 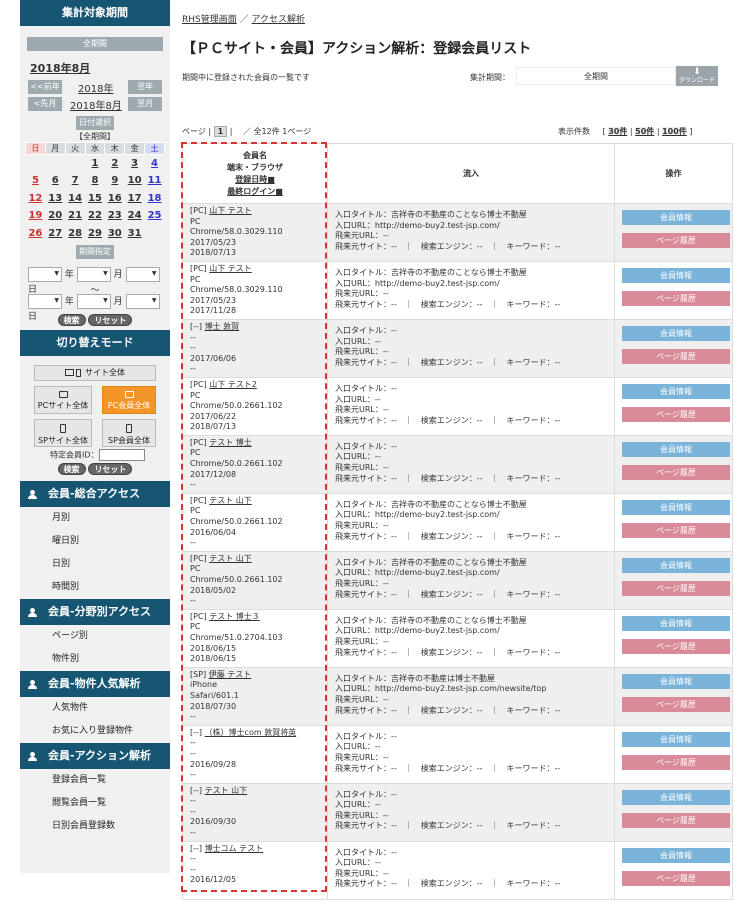 I want to click on sidebar-item: 人気物件, so click(x=95, y=708).